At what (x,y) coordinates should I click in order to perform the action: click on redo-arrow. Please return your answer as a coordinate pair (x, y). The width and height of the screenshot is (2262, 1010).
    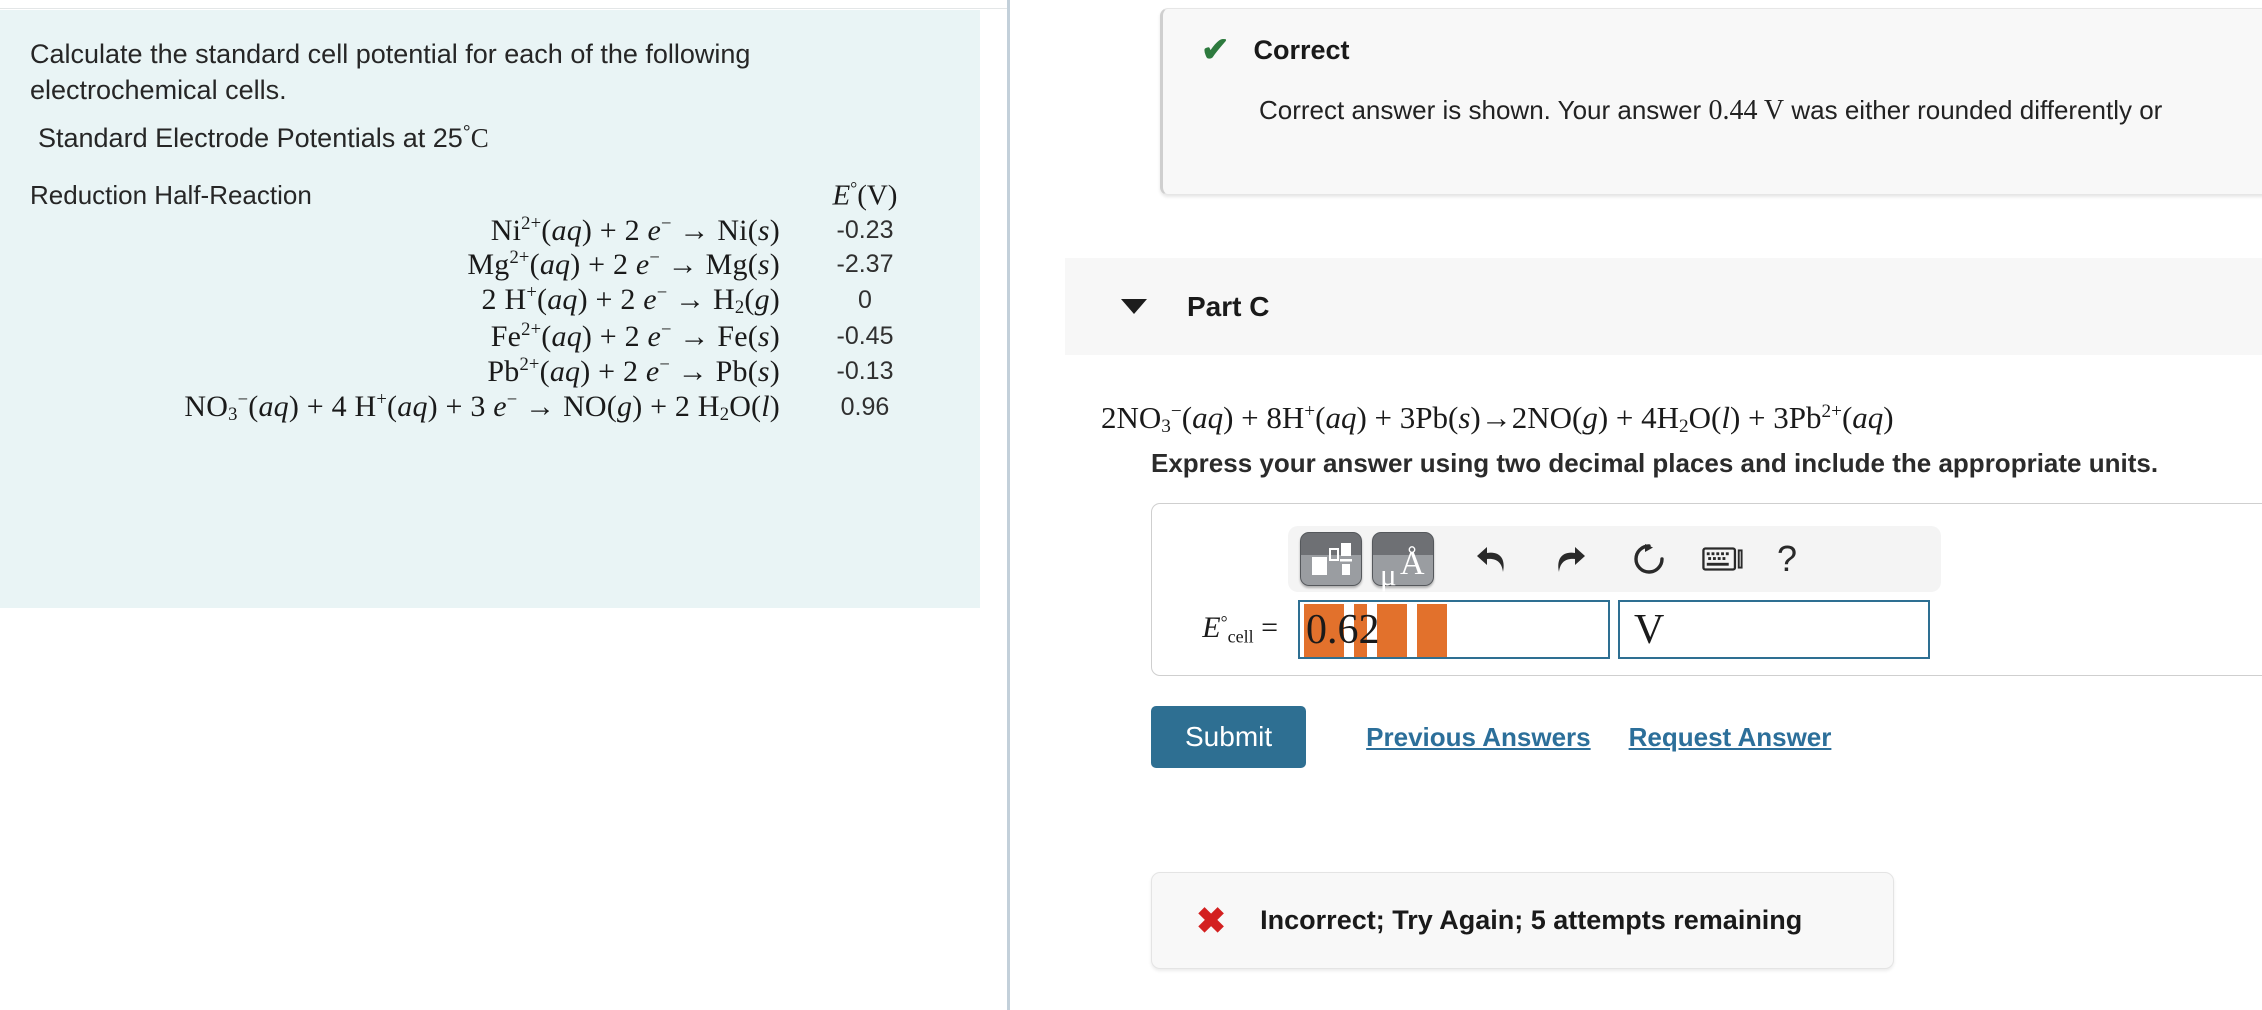
    Looking at the image, I should click on (1571, 559).